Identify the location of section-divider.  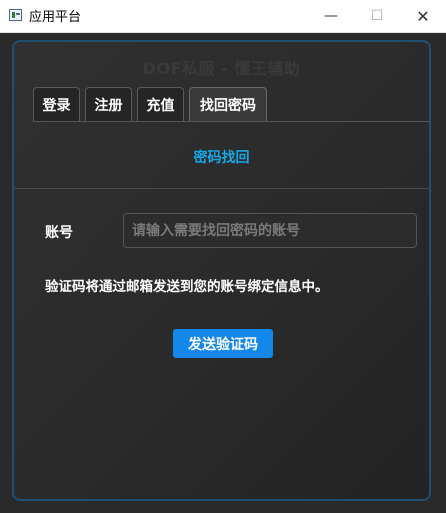
(221, 188).